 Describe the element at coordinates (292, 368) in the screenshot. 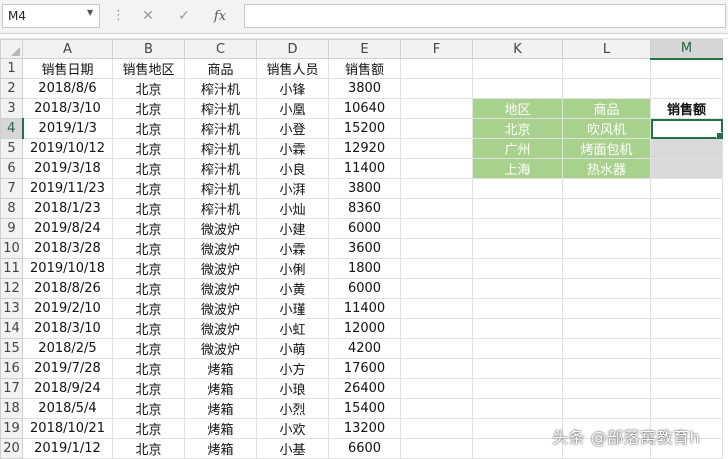

I see `cell-d16: 小方` at that location.